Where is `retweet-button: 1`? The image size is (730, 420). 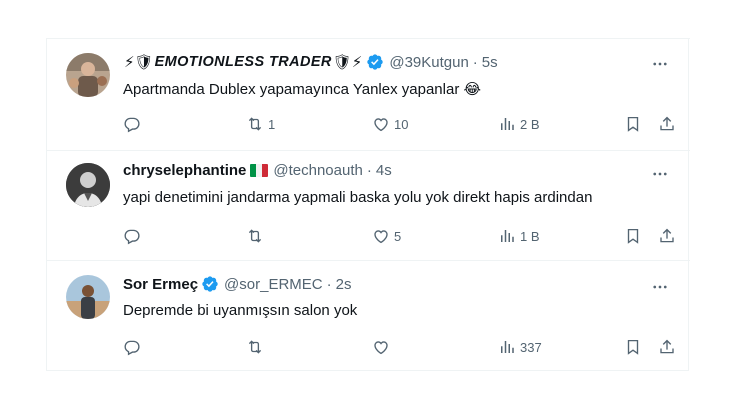 retweet-button: 1 is located at coordinates (260, 124).